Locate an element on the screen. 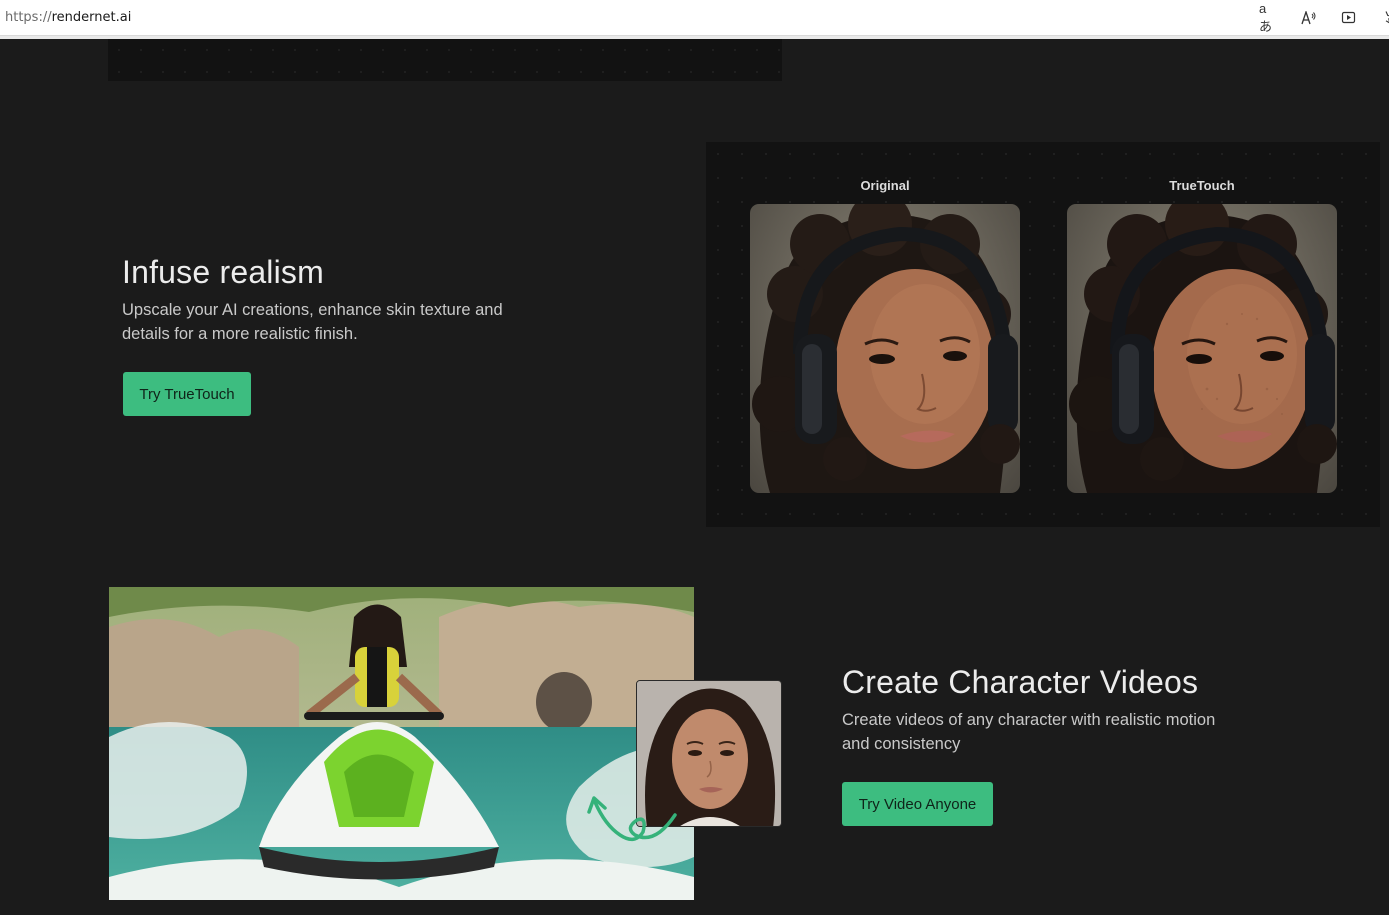 The height and width of the screenshot is (915, 1389). original-portrait-image is located at coordinates (885, 348).